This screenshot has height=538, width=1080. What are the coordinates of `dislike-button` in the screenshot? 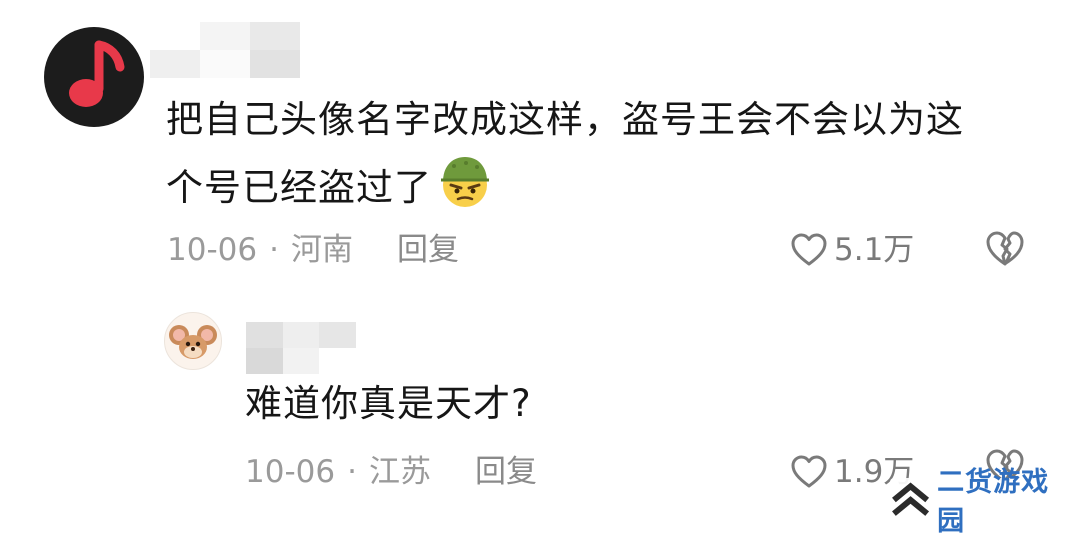 It's located at (1005, 251).